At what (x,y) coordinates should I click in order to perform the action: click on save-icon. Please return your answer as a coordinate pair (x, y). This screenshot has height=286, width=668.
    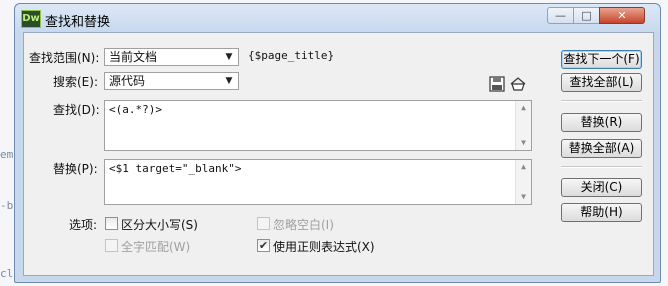
    Looking at the image, I should click on (497, 84).